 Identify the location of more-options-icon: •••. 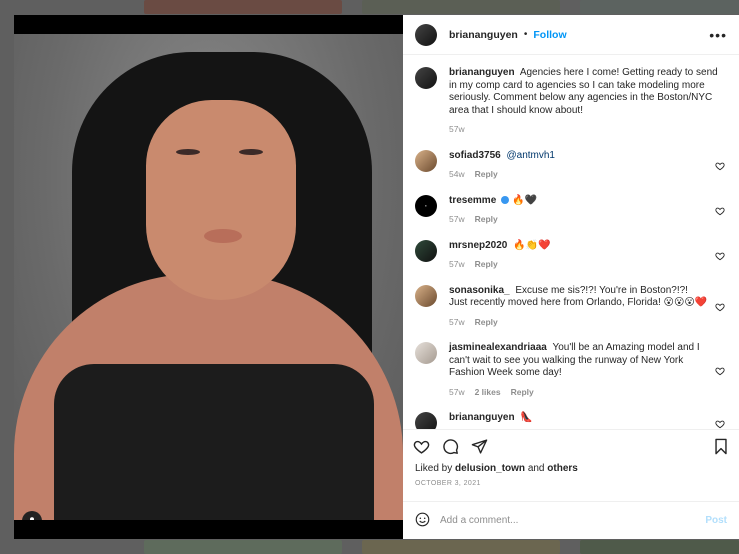
(718, 35).